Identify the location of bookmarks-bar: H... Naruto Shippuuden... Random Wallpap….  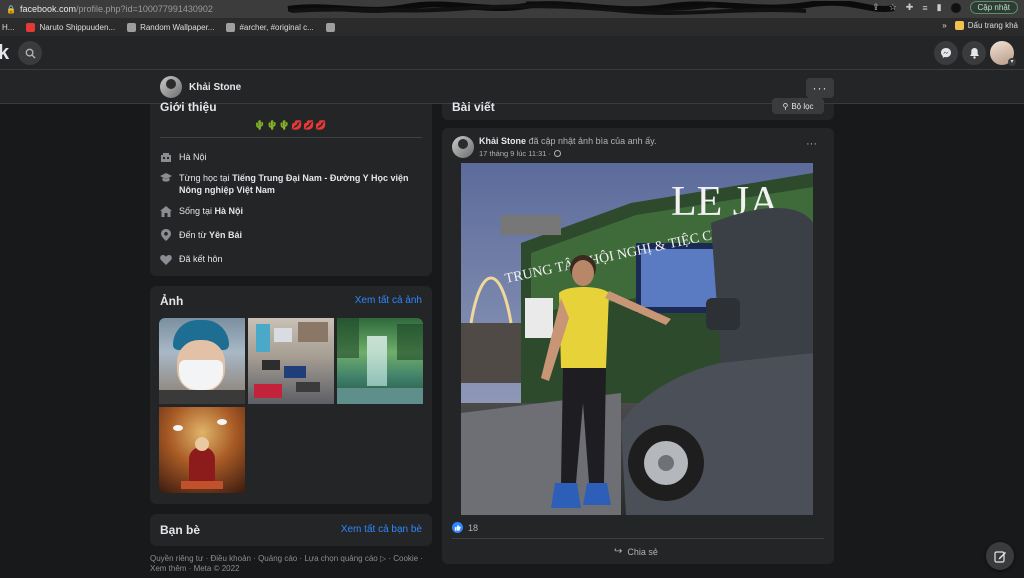
(512, 27).